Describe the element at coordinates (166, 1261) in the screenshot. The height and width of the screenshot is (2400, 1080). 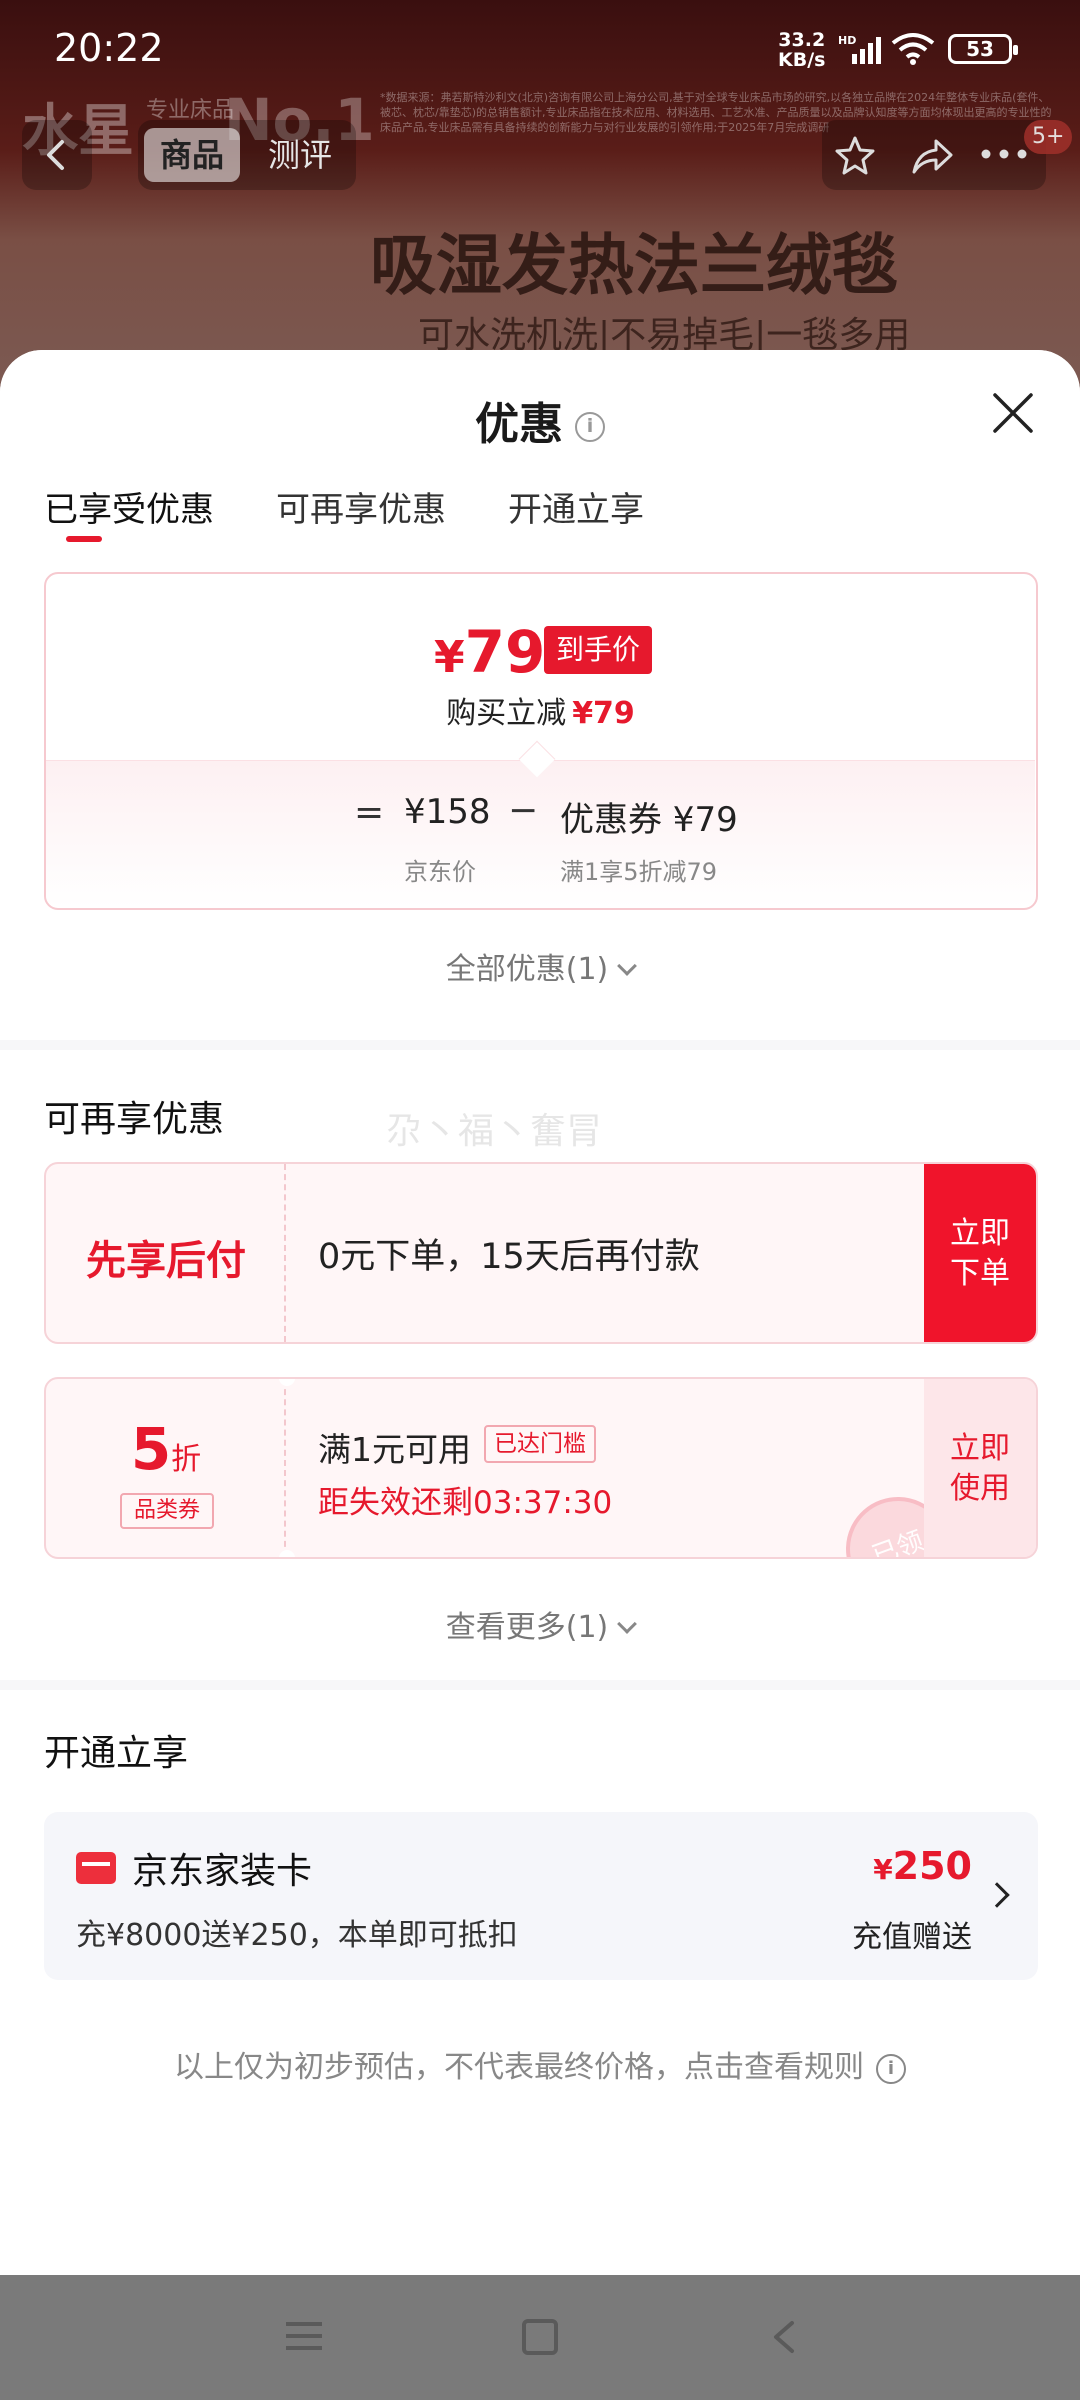
I see `pay-later-title: 先享后付` at that location.